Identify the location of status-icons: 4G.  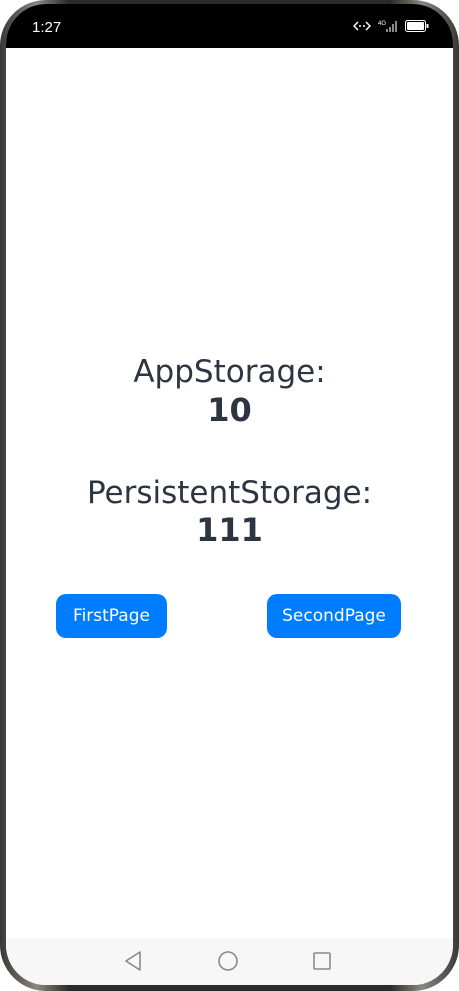
(391, 26).